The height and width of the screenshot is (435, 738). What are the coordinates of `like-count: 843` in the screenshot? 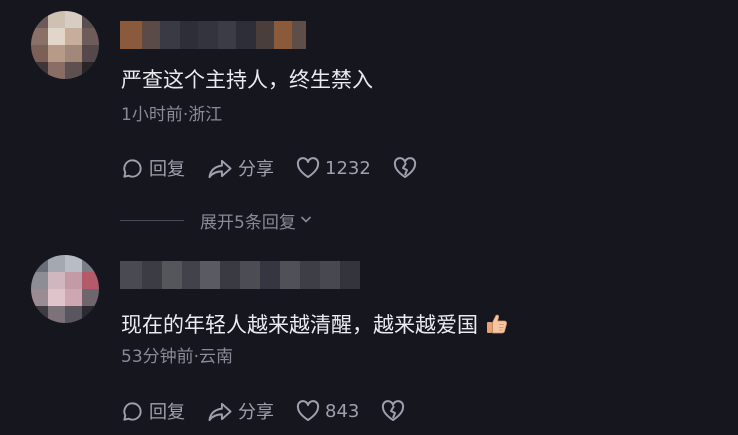 It's located at (342, 411).